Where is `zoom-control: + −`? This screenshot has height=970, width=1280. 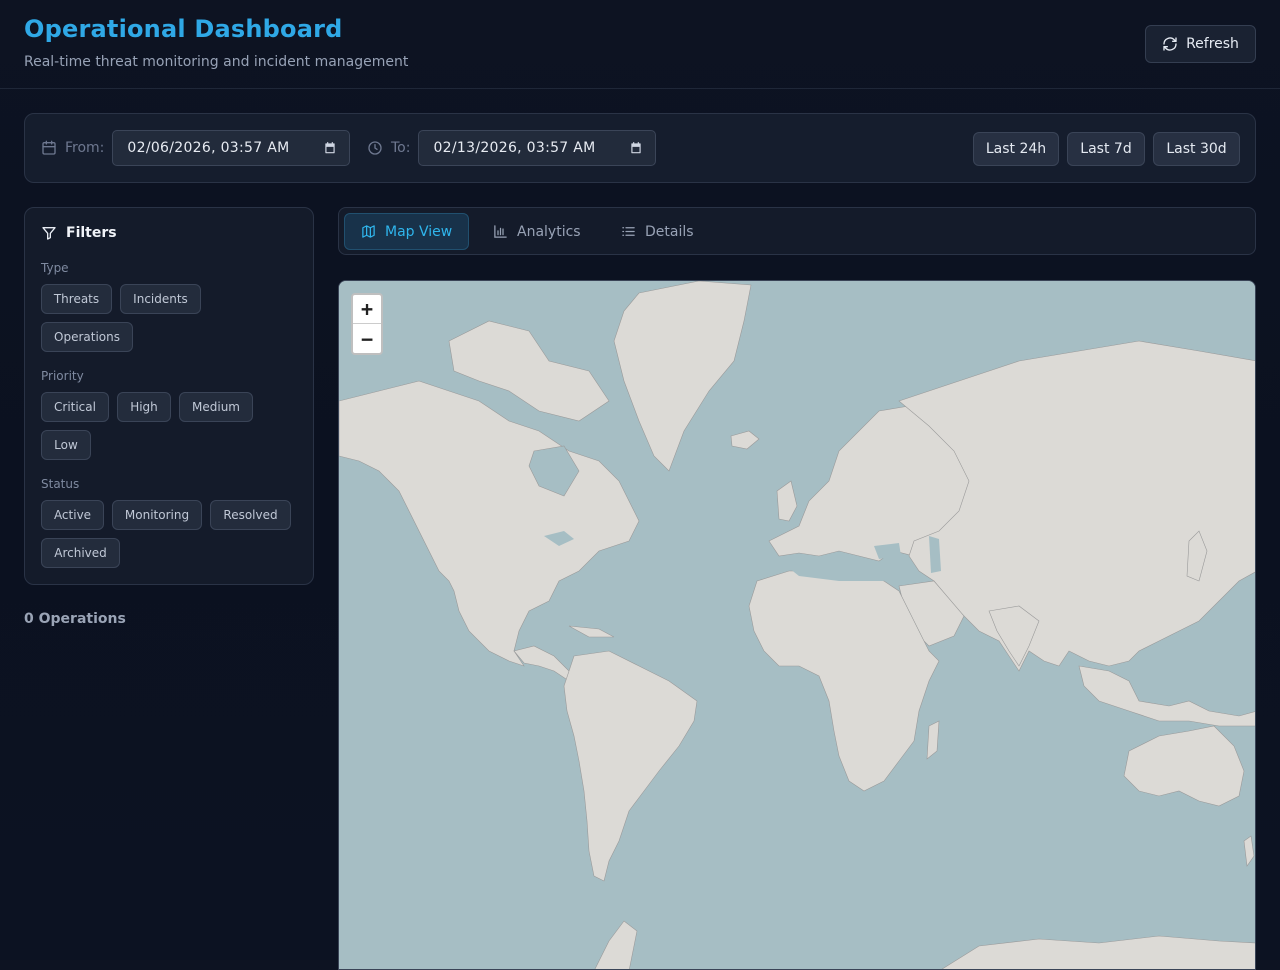 zoom-control: + − is located at coordinates (367, 324).